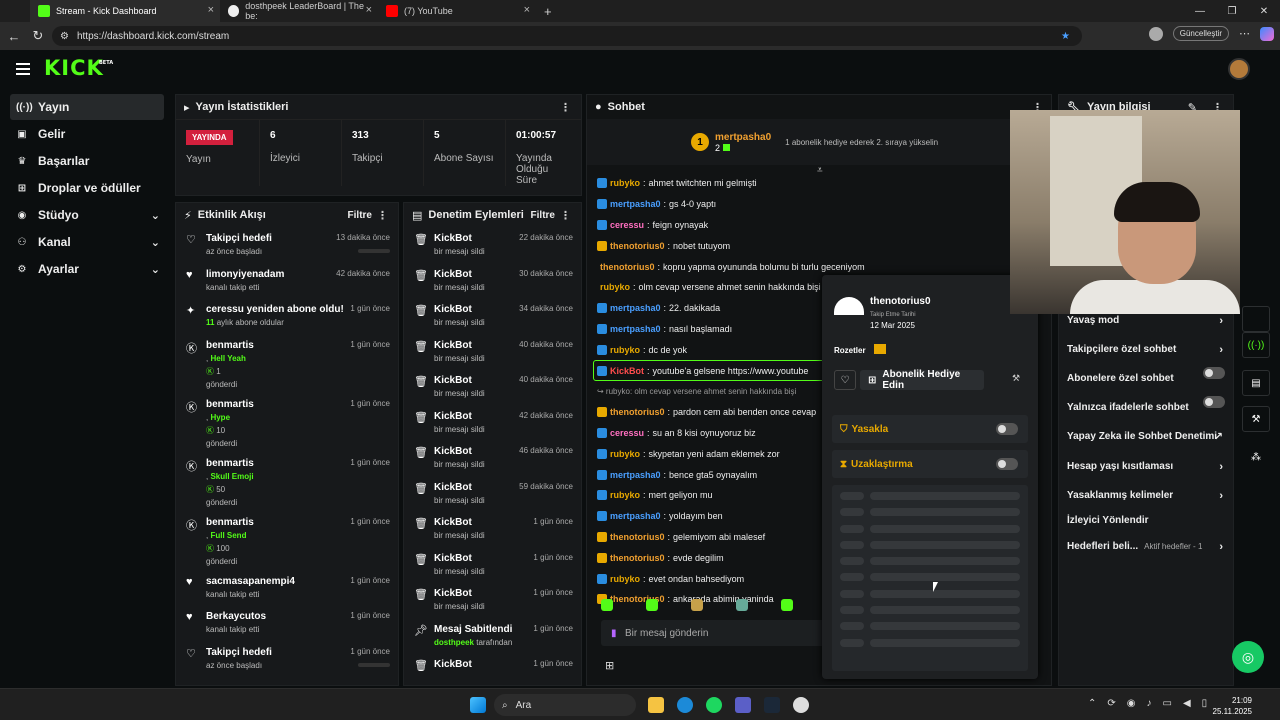 The image size is (1280, 720). I want to click on sidebar-item-studyo: ◉ Stüdyo ⌄, so click(87, 215).